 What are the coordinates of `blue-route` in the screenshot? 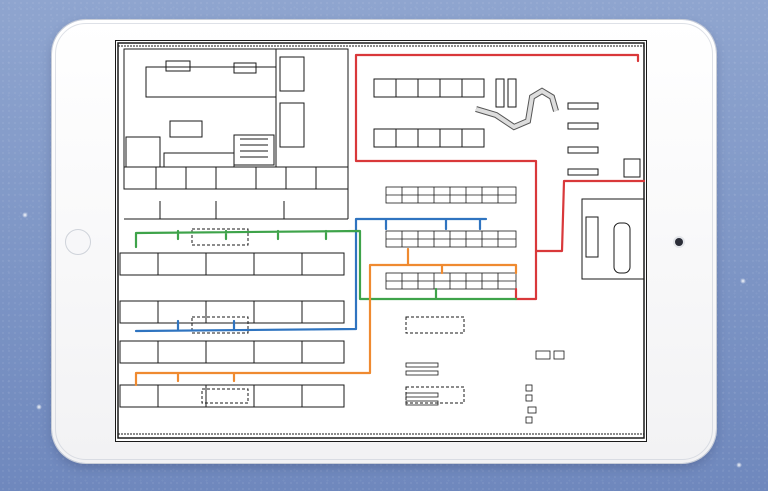 It's located at (311, 275).